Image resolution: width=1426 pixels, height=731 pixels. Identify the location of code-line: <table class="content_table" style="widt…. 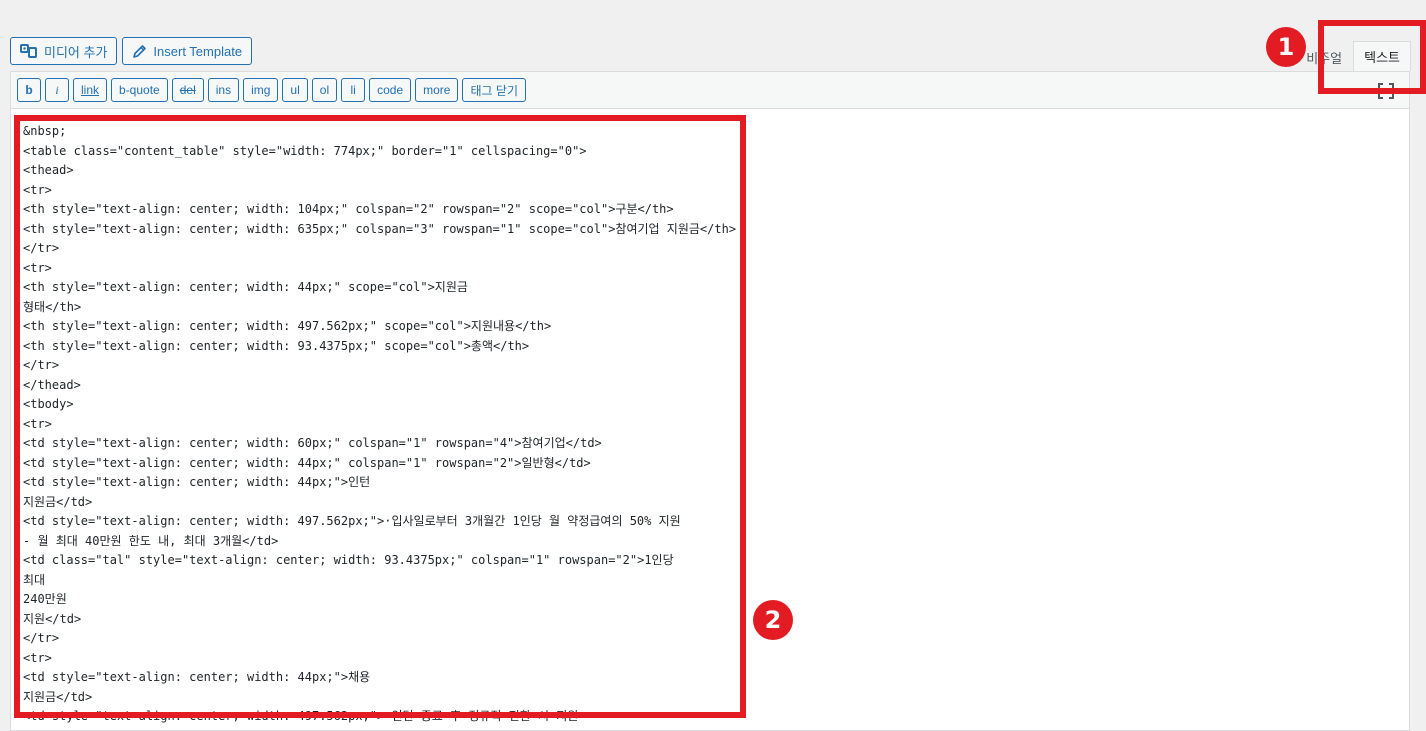
(305, 150).